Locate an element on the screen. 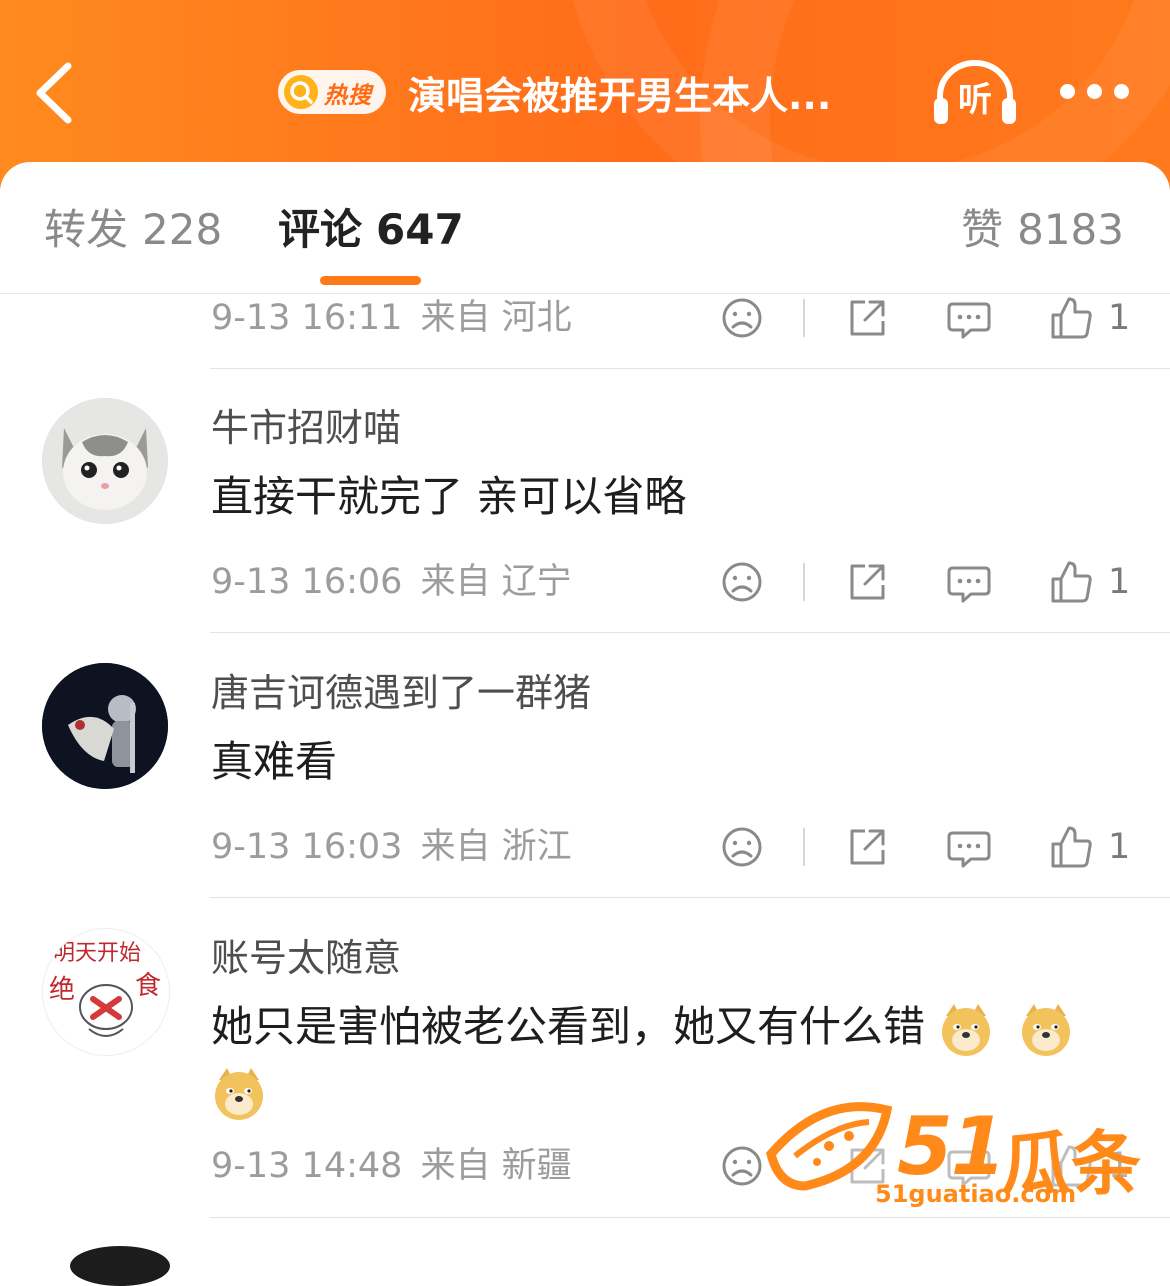 This screenshot has height=1286, width=1170. avatar-caption: 绝 is located at coordinates (62, 990).